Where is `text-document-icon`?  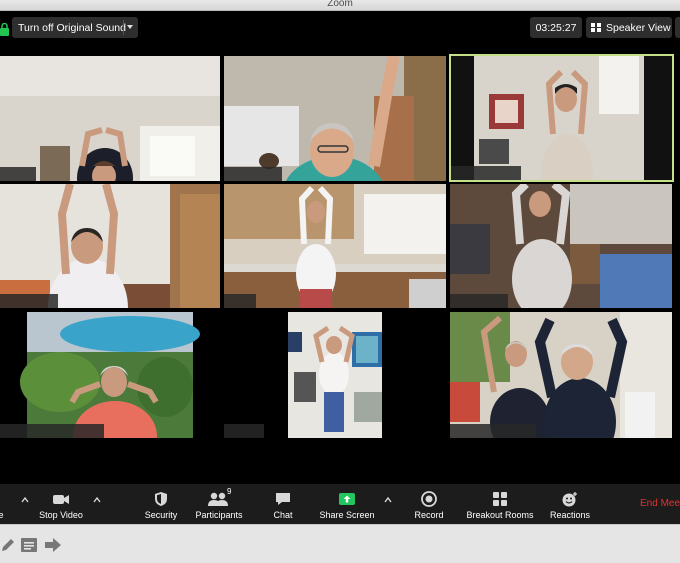
text-document-icon is located at coordinates (29, 545).